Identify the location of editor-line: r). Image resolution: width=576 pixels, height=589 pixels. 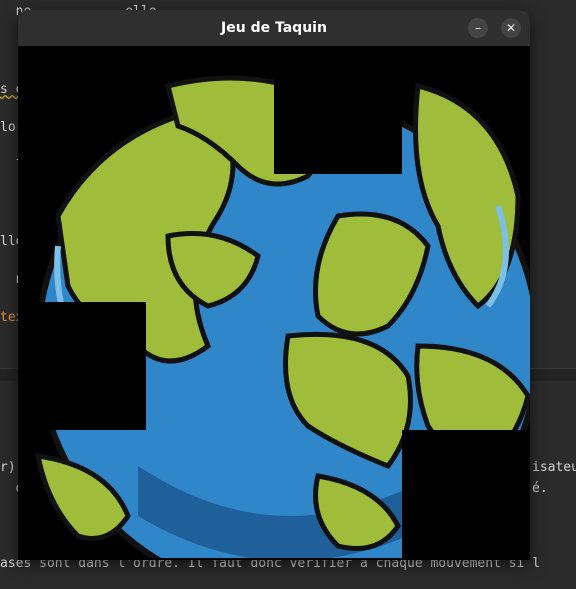
(8, 467).